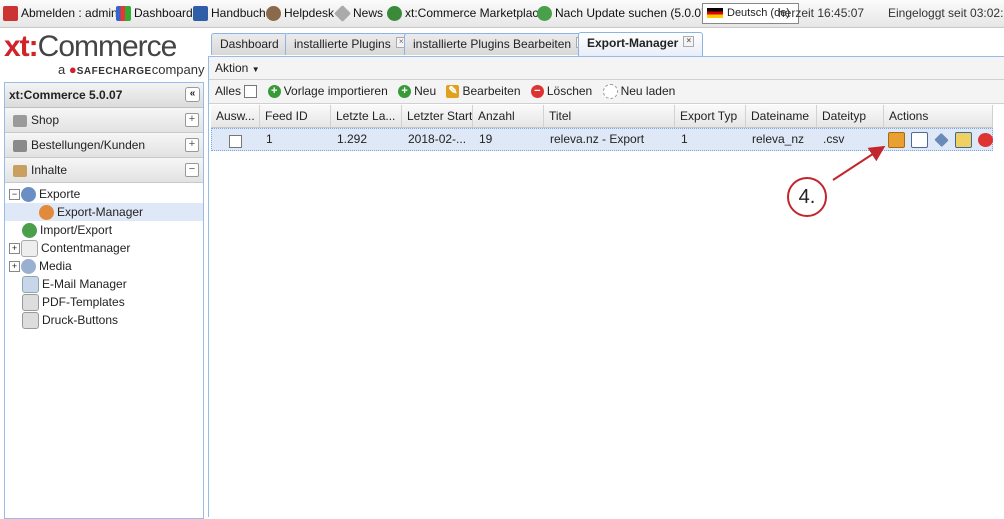 The image size is (1004, 519). What do you see at coordinates (919, 139) in the screenshot?
I see `window-icon` at bounding box center [919, 139].